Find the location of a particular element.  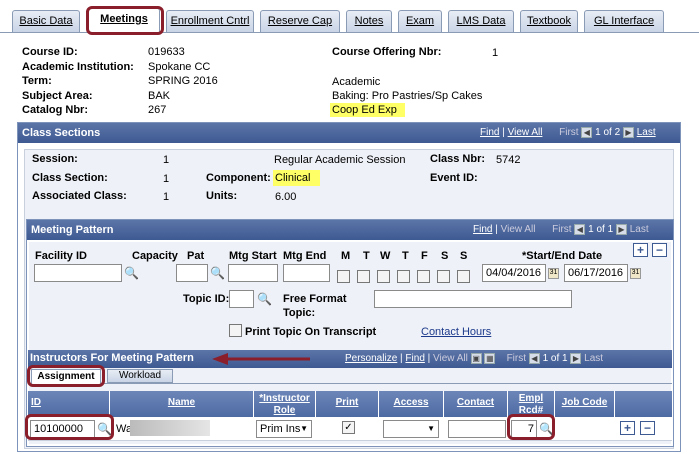

subtab-workload: Workload is located at coordinates (140, 376).